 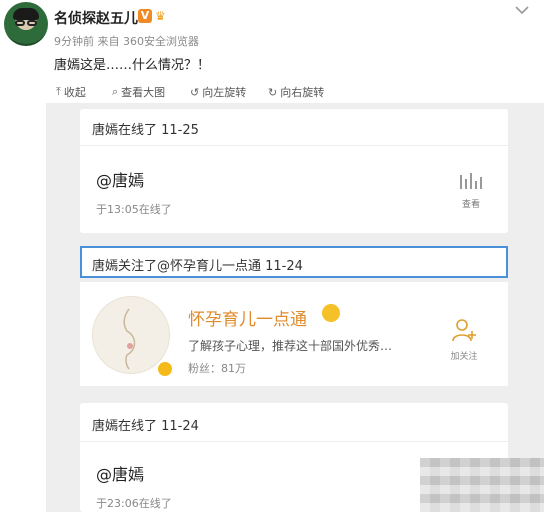 I want to click on verified-badge-icon: V, so click(x=145, y=16).